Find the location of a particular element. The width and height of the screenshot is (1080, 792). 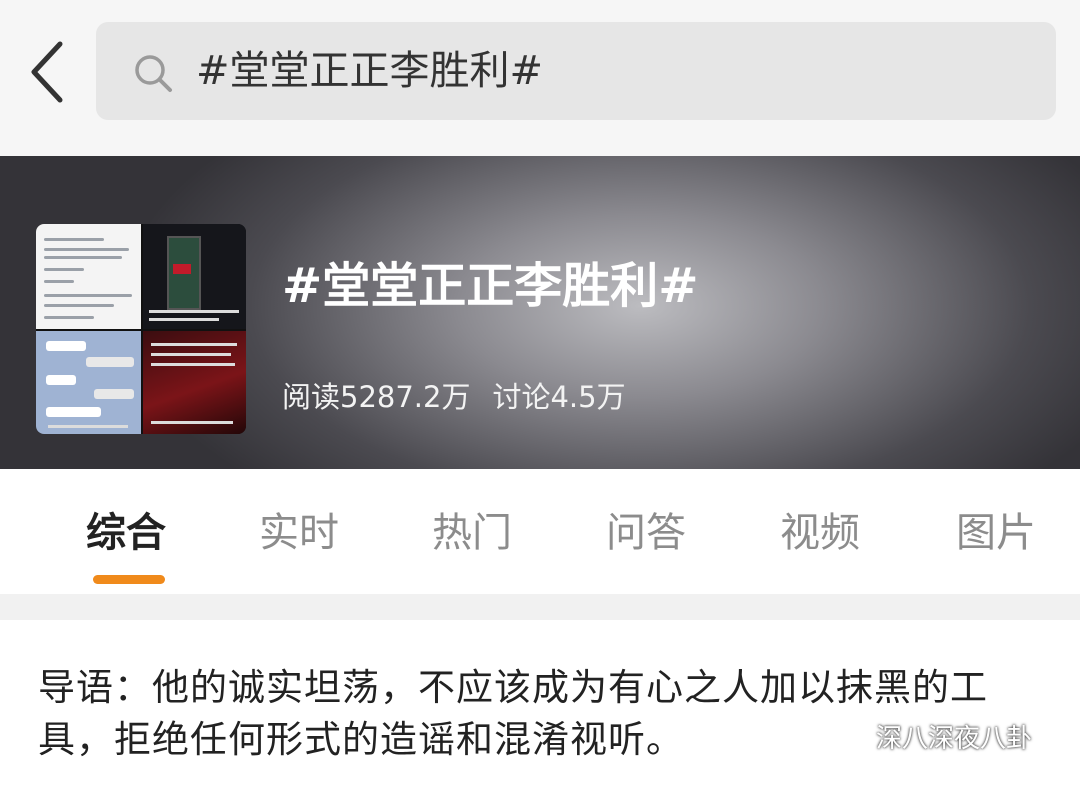

topic-title: #堂堂正正李胜利# is located at coordinates (490, 286).